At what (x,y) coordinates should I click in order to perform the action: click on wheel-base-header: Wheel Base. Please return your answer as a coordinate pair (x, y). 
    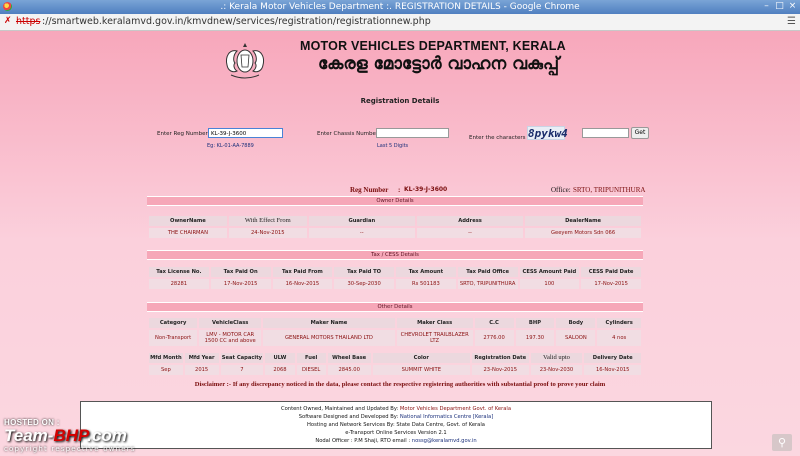
    Looking at the image, I should click on (349, 358).